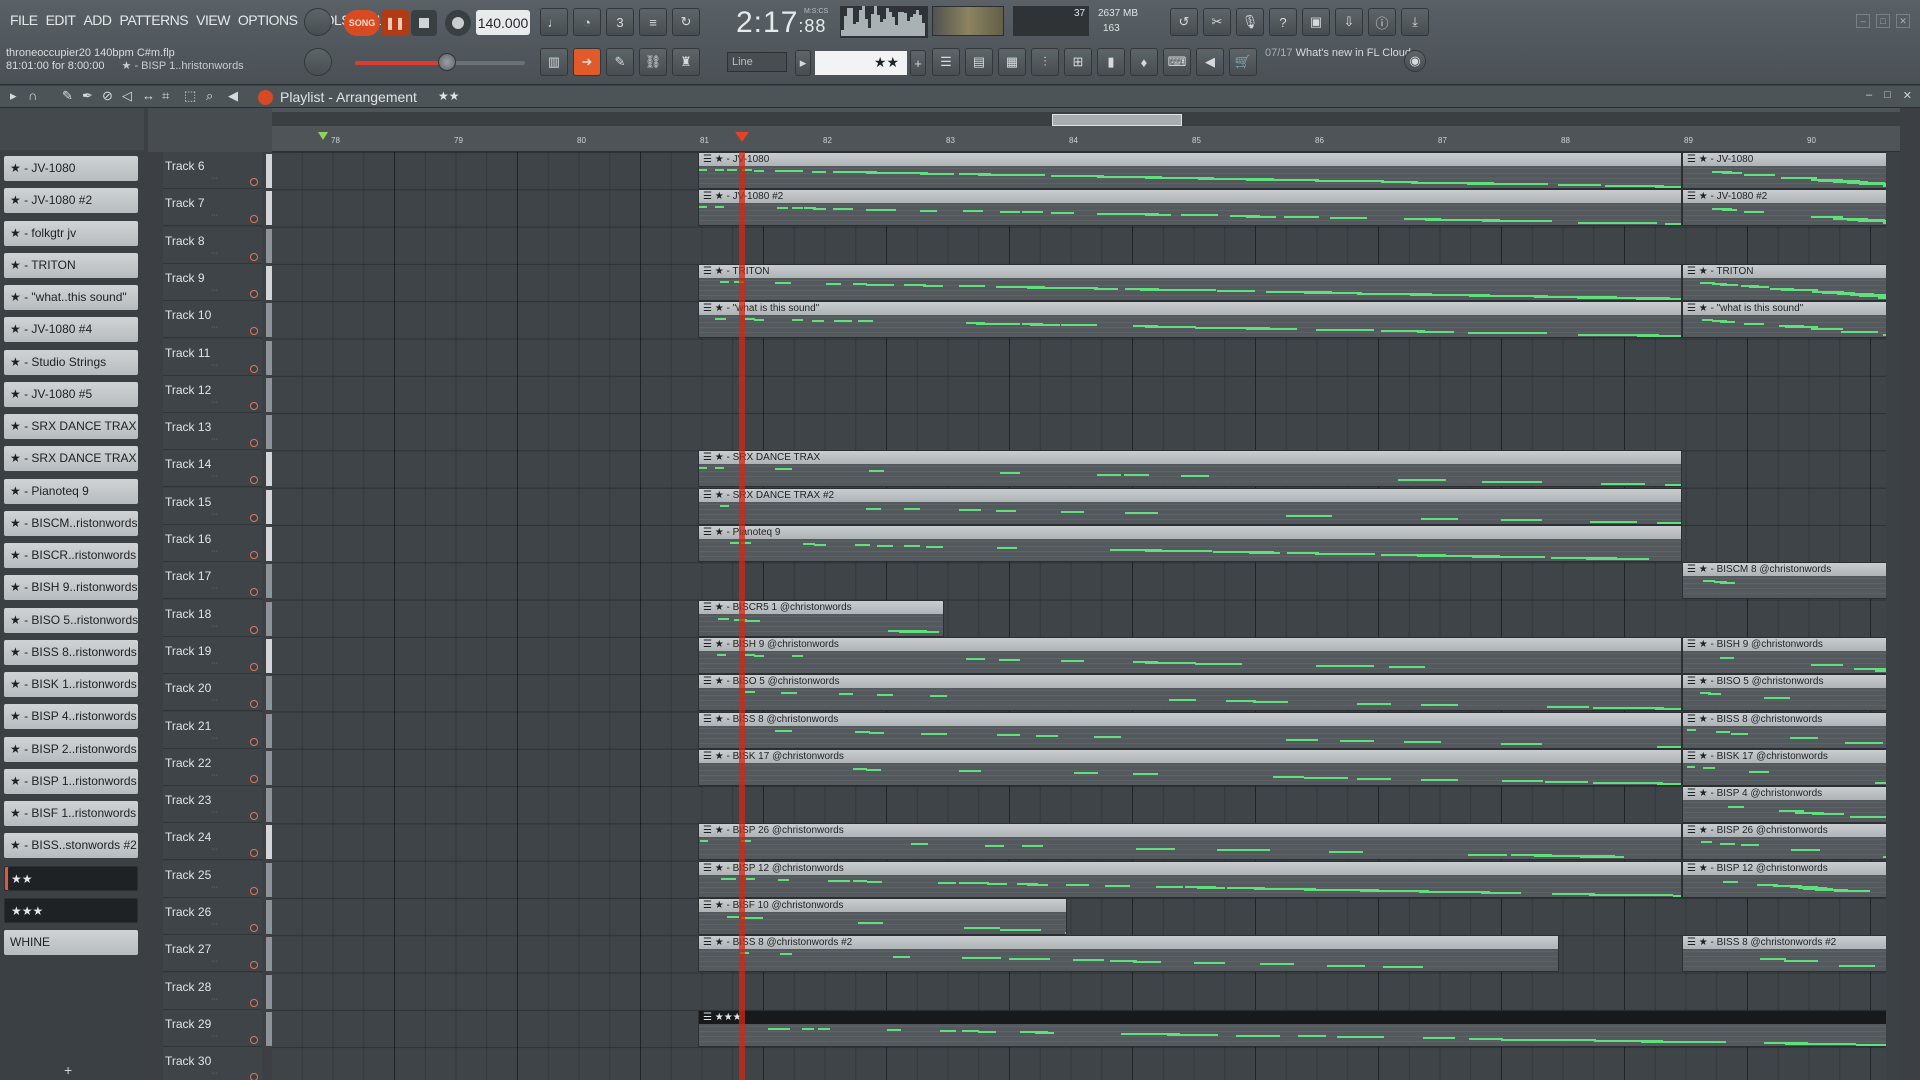  What do you see at coordinates (71, 168) in the screenshot?
I see `picker-item: ★ - JV-1080` at bounding box center [71, 168].